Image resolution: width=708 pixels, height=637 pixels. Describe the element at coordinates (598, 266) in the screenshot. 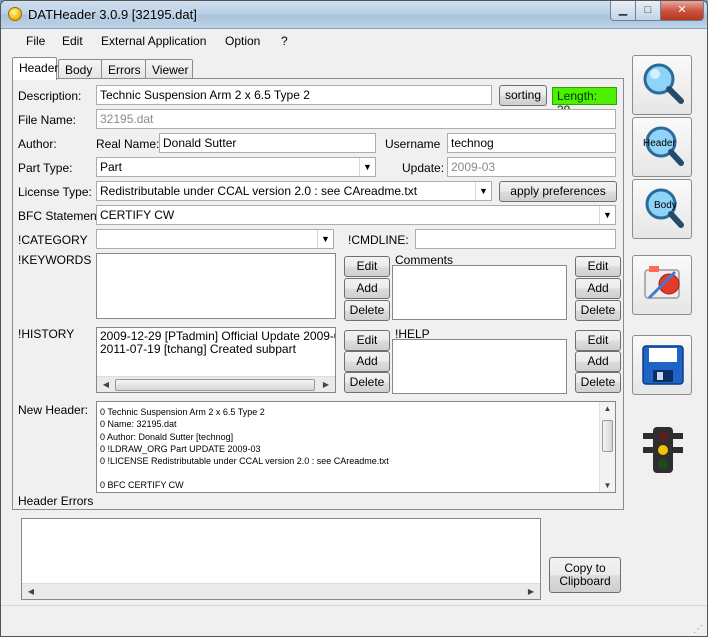

I see `comments-edit-button: Edit` at that location.